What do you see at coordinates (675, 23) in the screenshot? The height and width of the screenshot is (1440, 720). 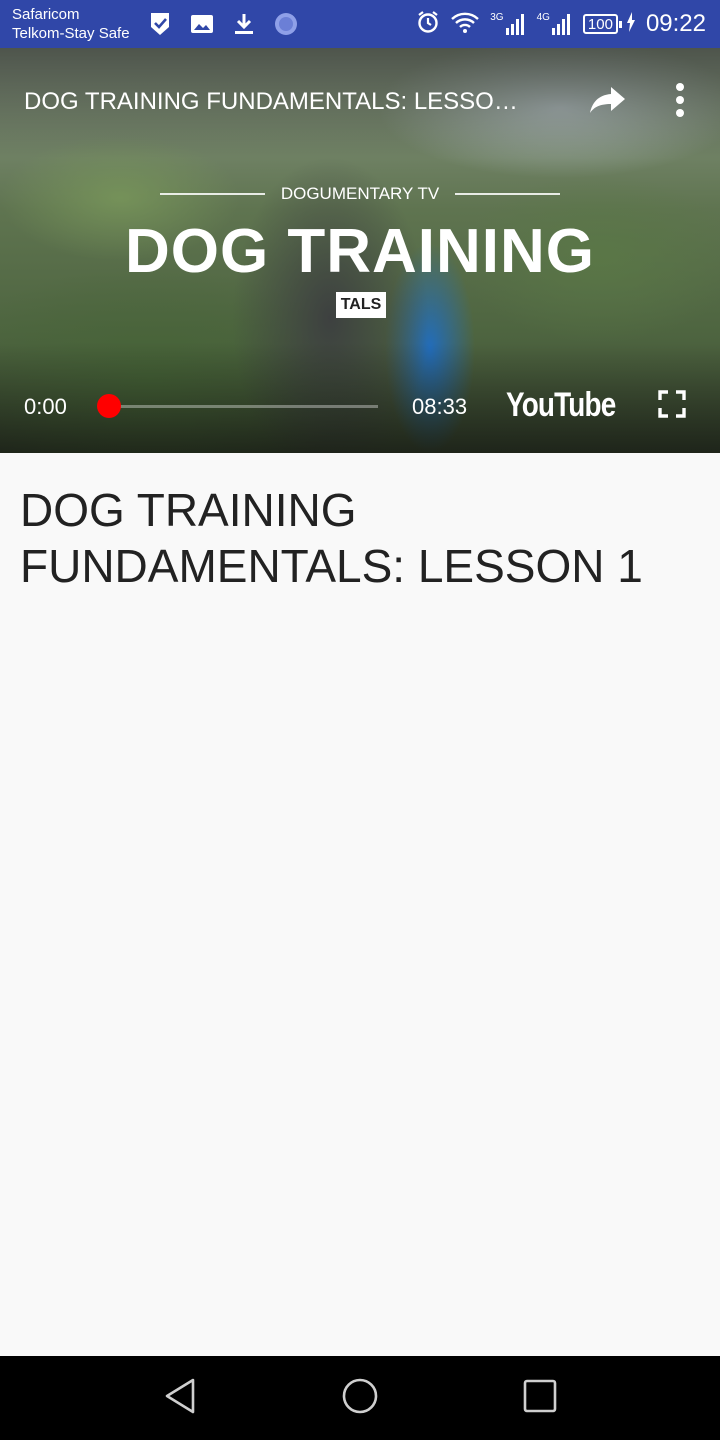 I see `clock: 09:22` at bounding box center [675, 23].